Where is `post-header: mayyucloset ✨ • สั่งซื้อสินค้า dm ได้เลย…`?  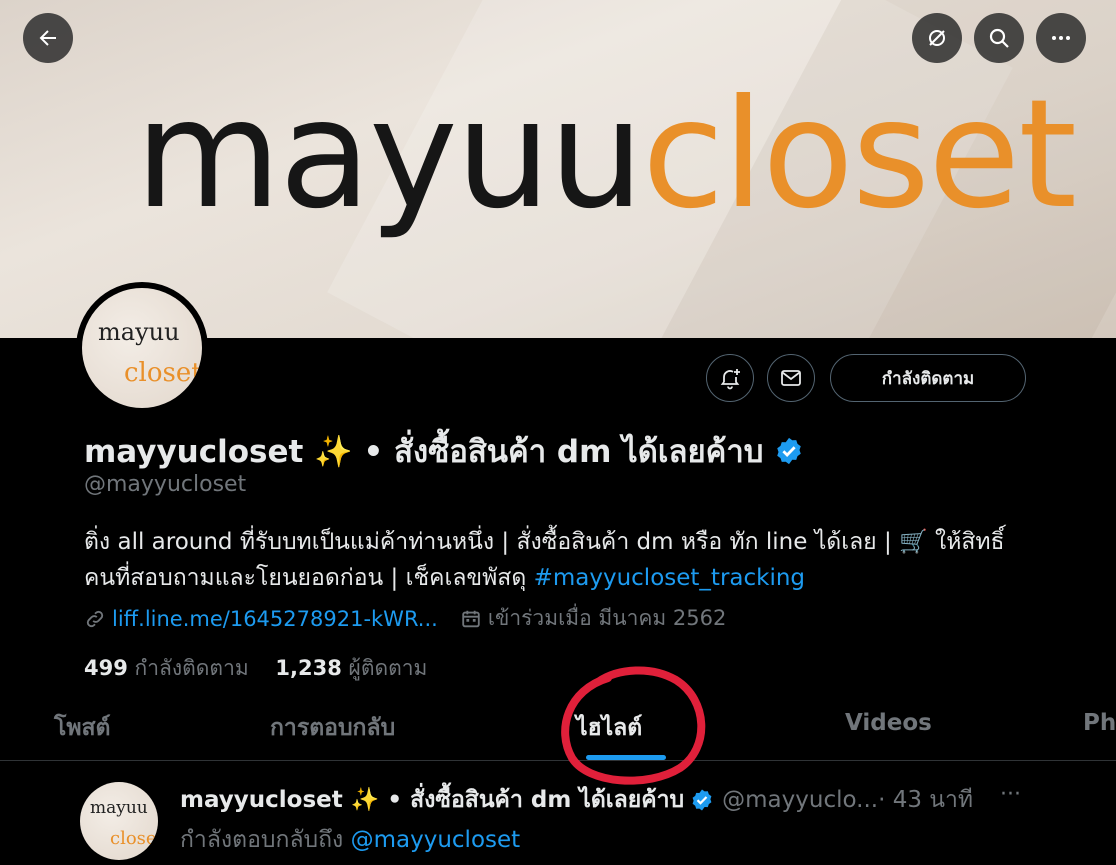
post-header: mayyucloset ✨ • สั่งซื้อสินค้า dm ได้เลย… is located at coordinates (576, 800).